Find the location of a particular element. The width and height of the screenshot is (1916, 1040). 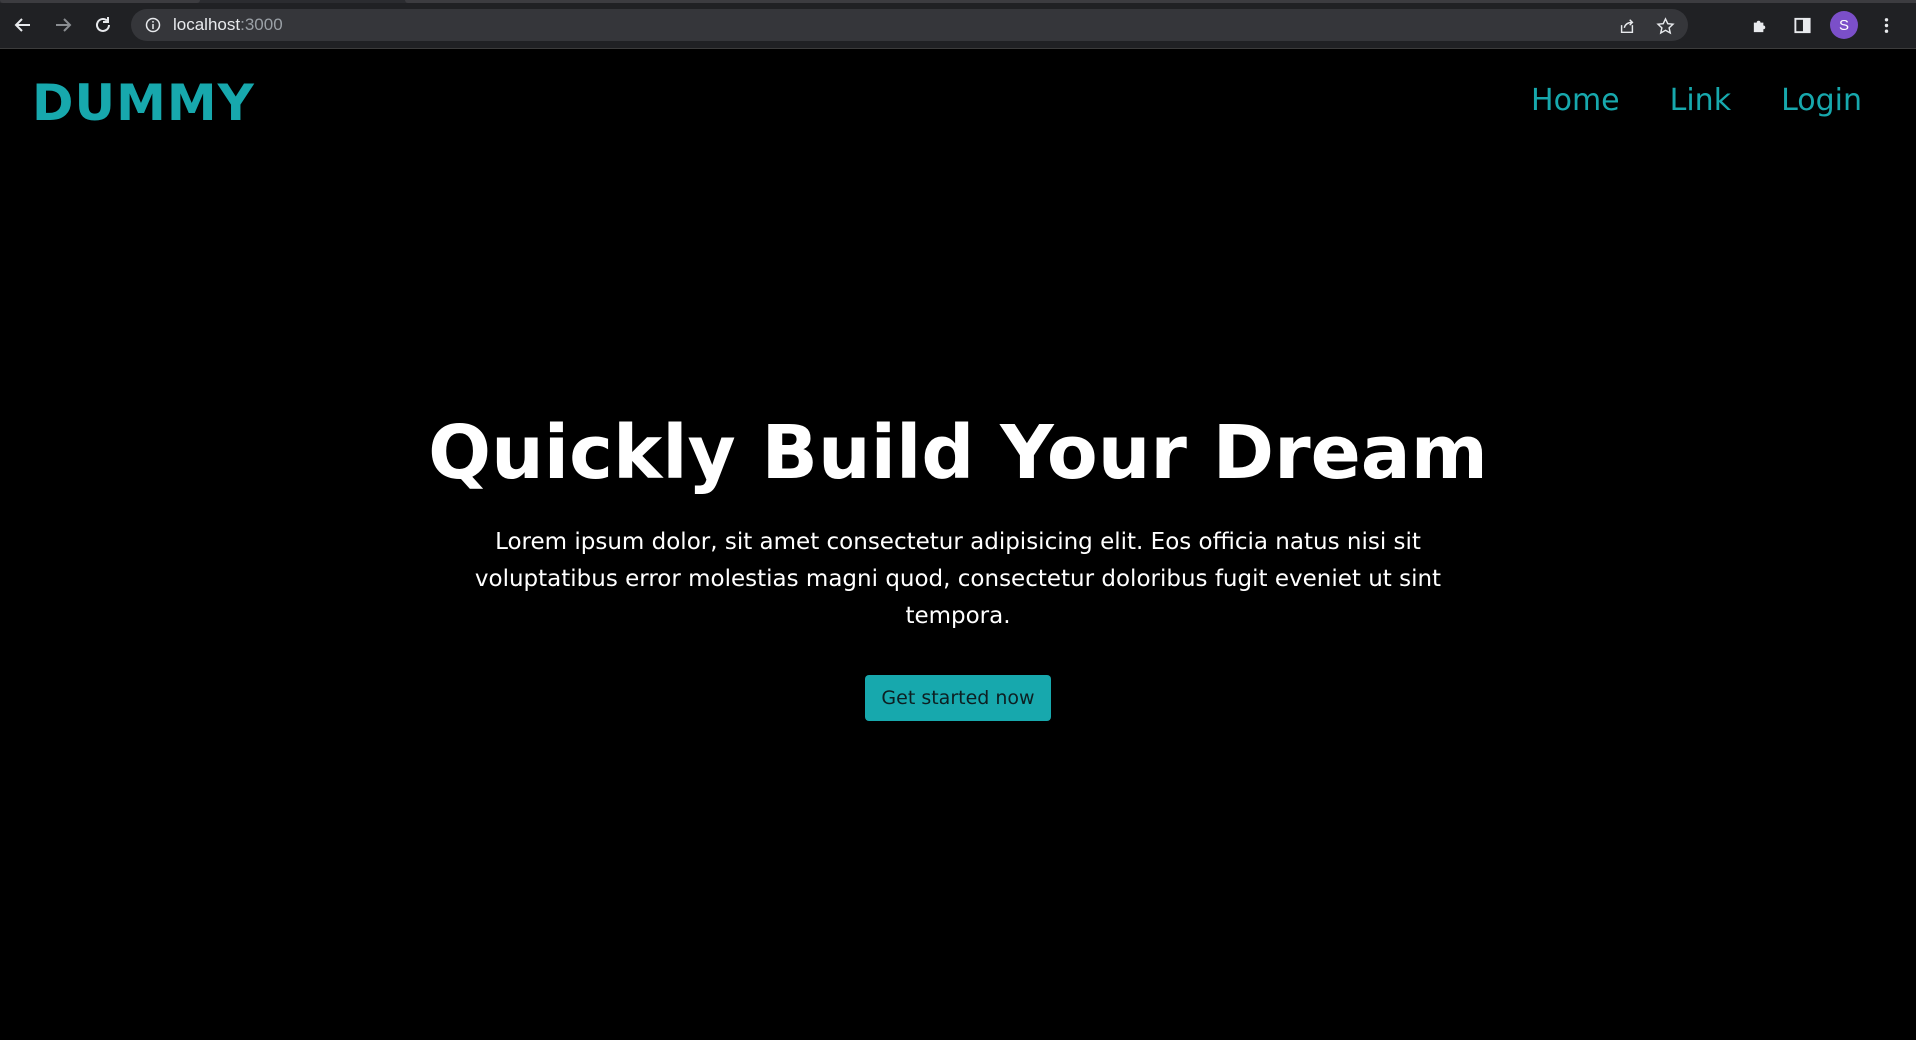

nav-link-home: Home is located at coordinates (1575, 100).